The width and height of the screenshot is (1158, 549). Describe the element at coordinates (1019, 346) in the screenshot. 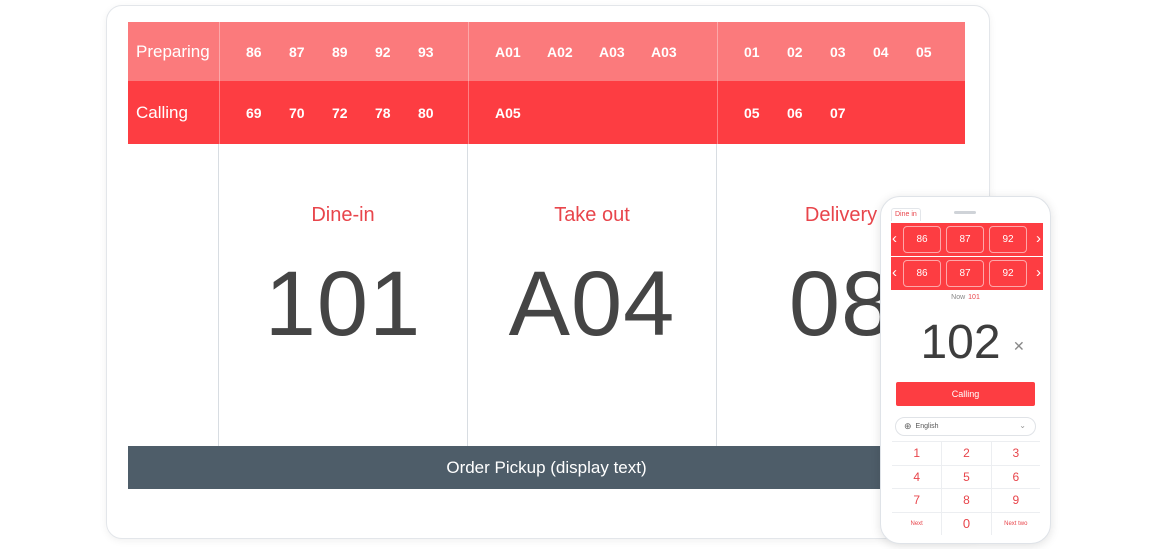

I see `close-icon: ✕` at that location.